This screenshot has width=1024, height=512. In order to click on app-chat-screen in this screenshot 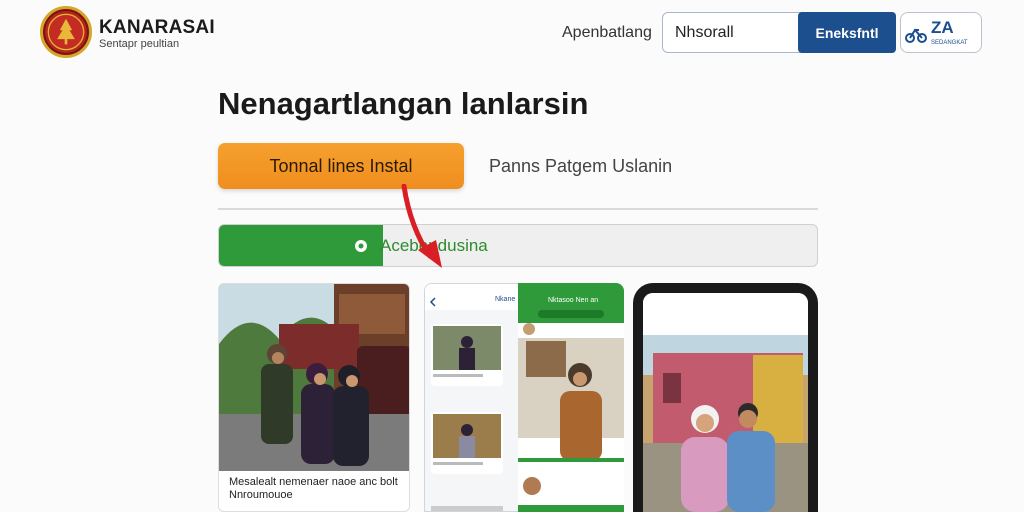, I will do `click(571, 397)`.